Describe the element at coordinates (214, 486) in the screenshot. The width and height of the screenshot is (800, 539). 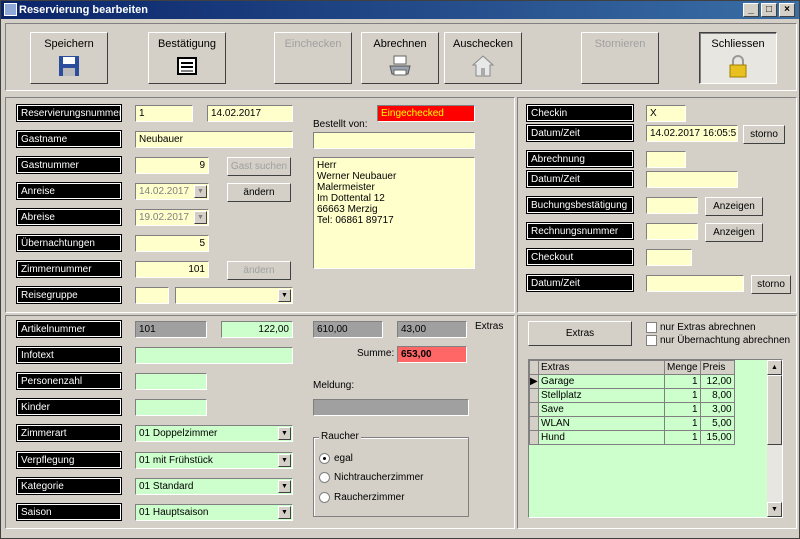
I see `category-select: 01 Standard ▼` at that location.